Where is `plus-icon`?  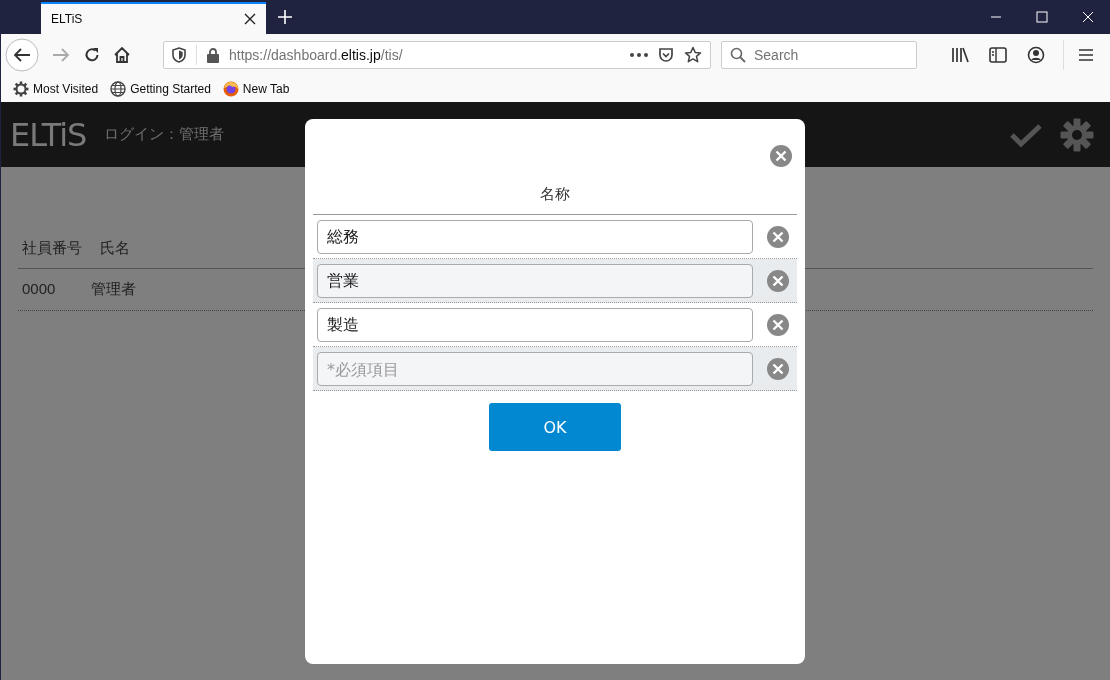 plus-icon is located at coordinates (285, 17).